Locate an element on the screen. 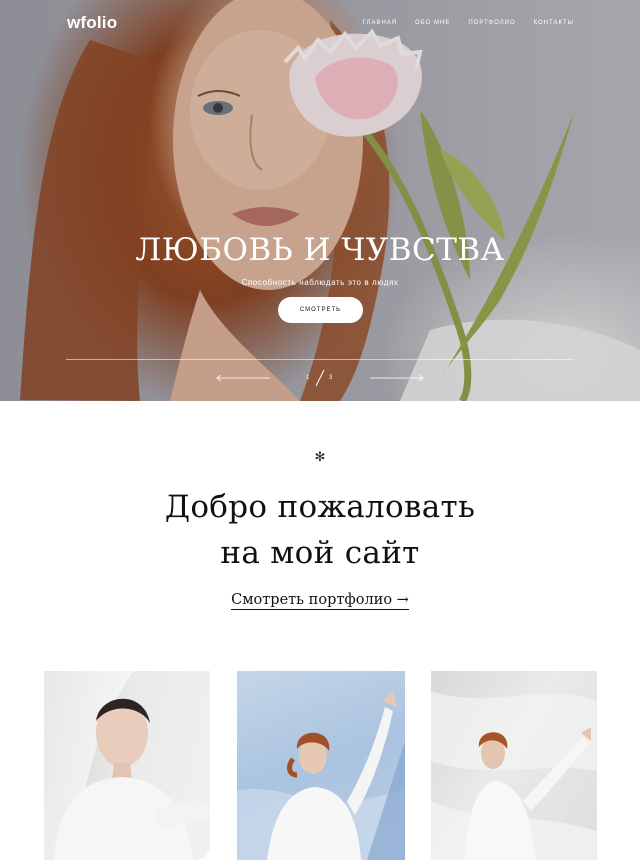  arrow-right-icon: → is located at coordinates (402, 600).